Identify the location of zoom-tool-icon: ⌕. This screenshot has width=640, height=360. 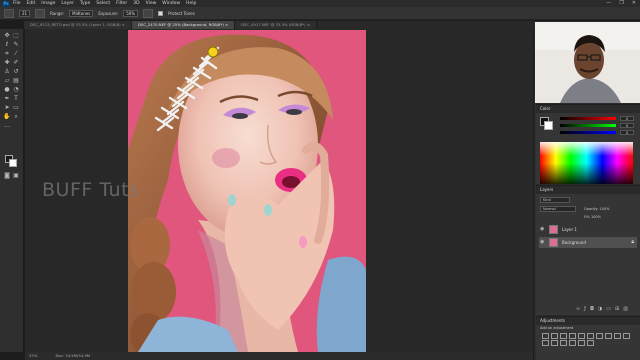
(16, 116).